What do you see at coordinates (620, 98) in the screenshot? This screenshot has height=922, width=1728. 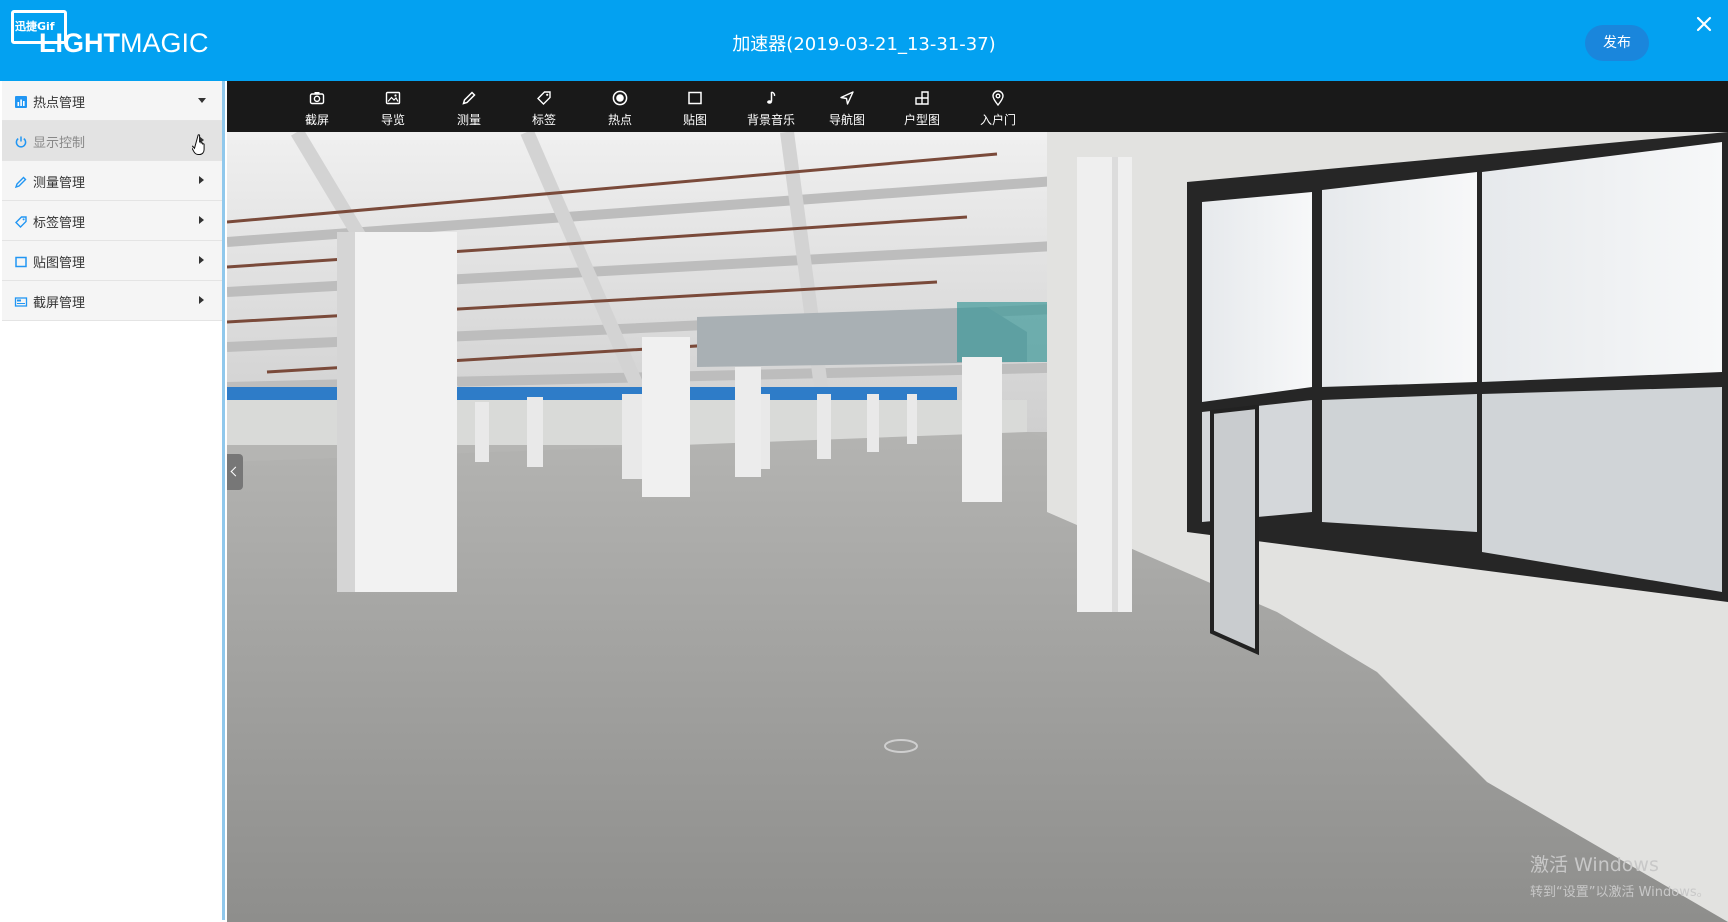 I see `hotspot-icon` at bounding box center [620, 98].